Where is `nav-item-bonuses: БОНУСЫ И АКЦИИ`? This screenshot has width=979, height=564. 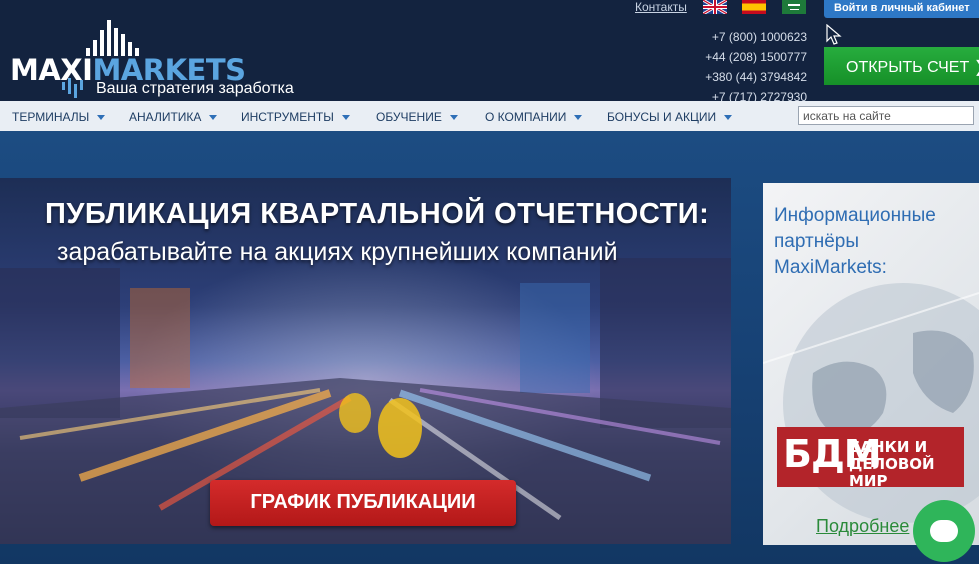
nav-item-bonuses: БОНУСЫ И АКЦИИ is located at coordinates (670, 117).